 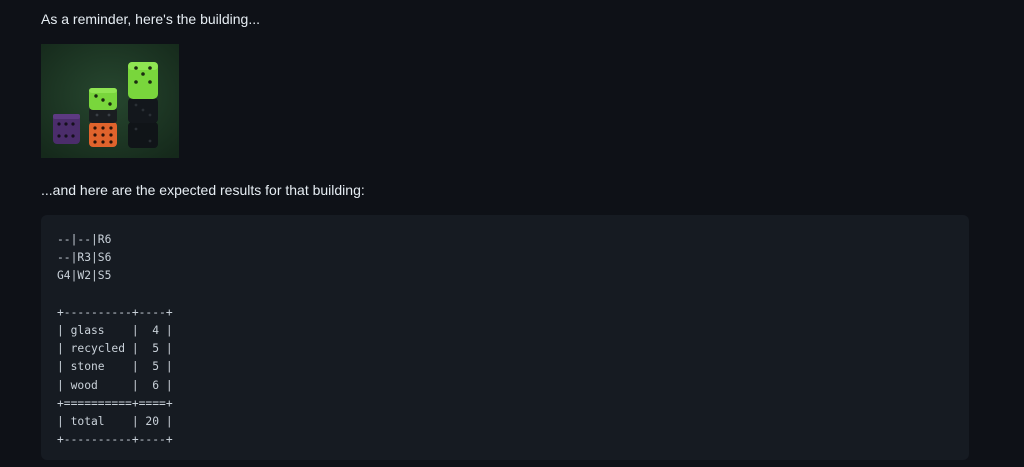 What do you see at coordinates (115, 403) in the screenshot?
I see `code-line: +==========+====+` at bounding box center [115, 403].